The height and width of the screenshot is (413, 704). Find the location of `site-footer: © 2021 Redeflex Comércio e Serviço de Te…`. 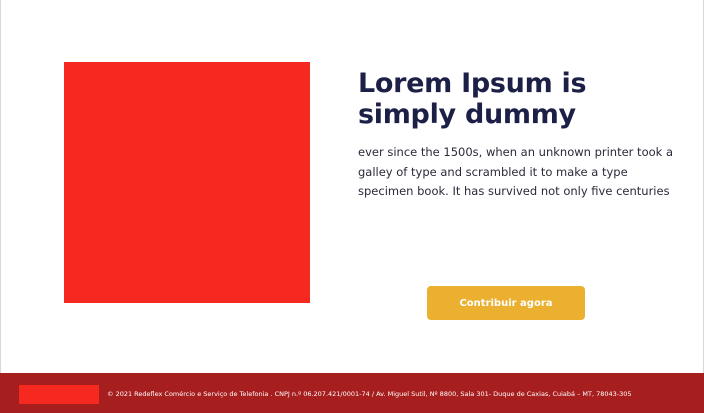

site-footer: © 2021 Redeflex Comércio e Serviço de Te… is located at coordinates (352, 393).